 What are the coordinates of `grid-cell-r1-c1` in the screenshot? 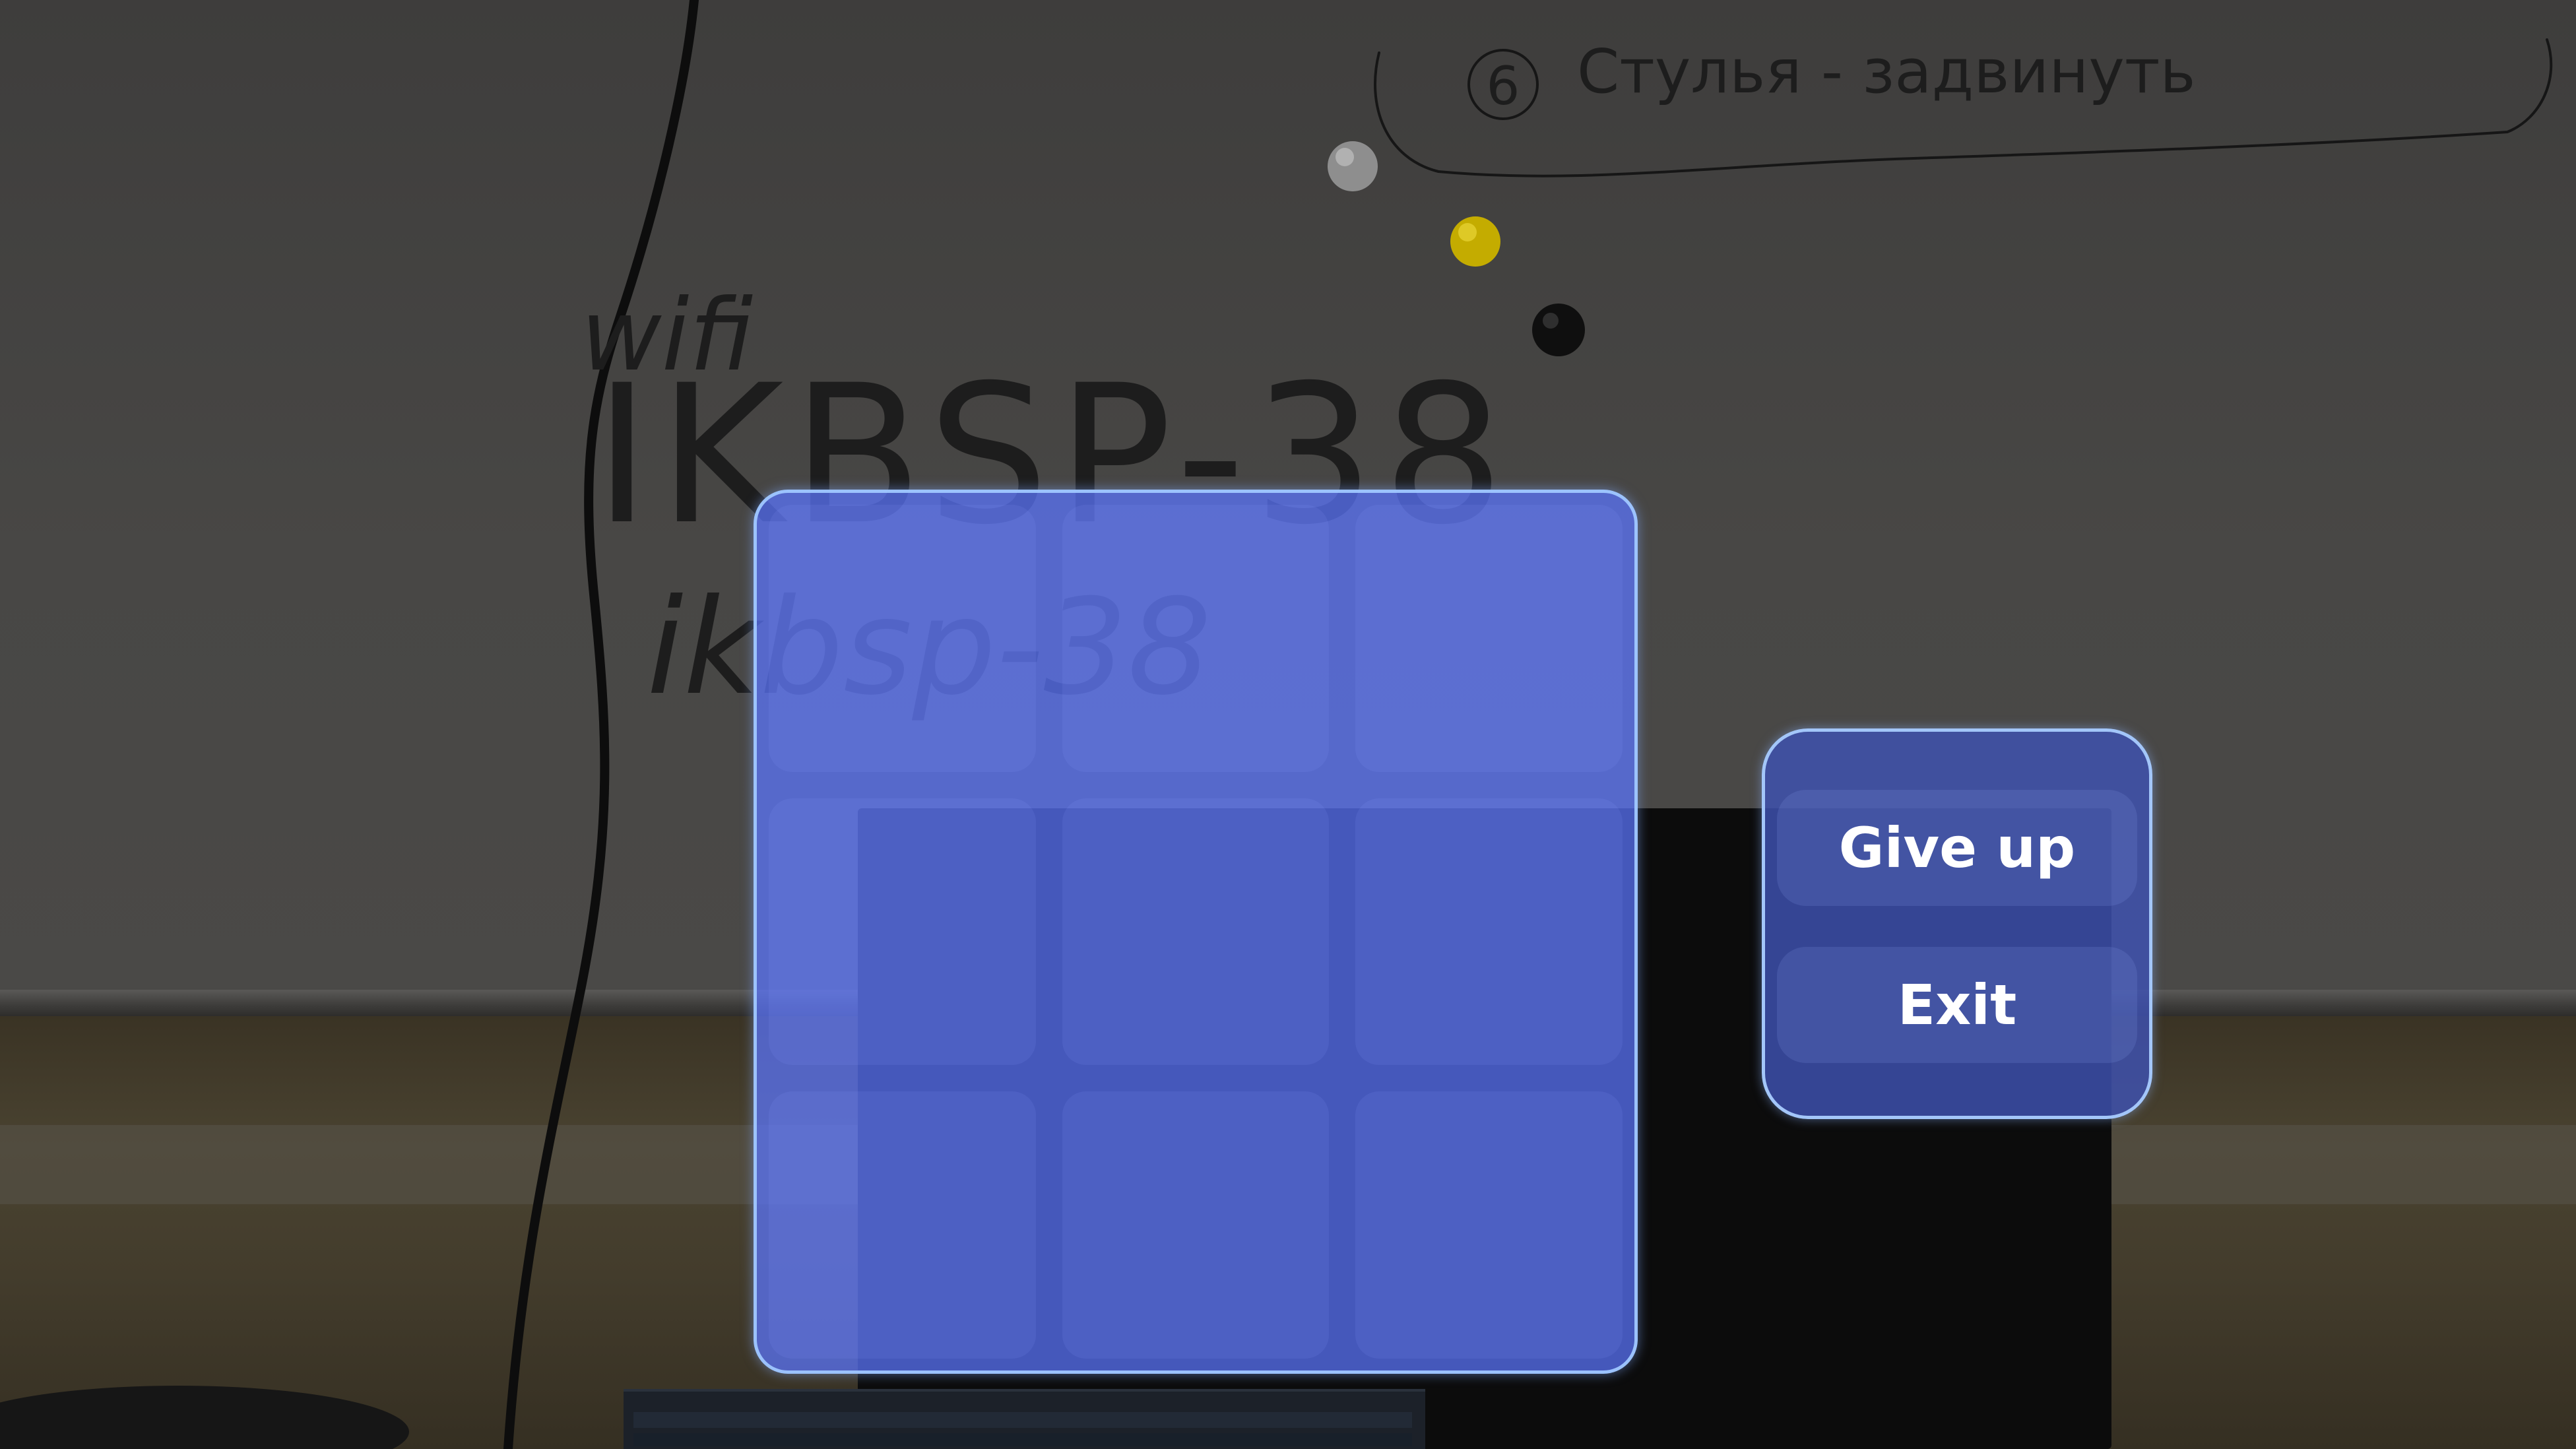 It's located at (902, 638).